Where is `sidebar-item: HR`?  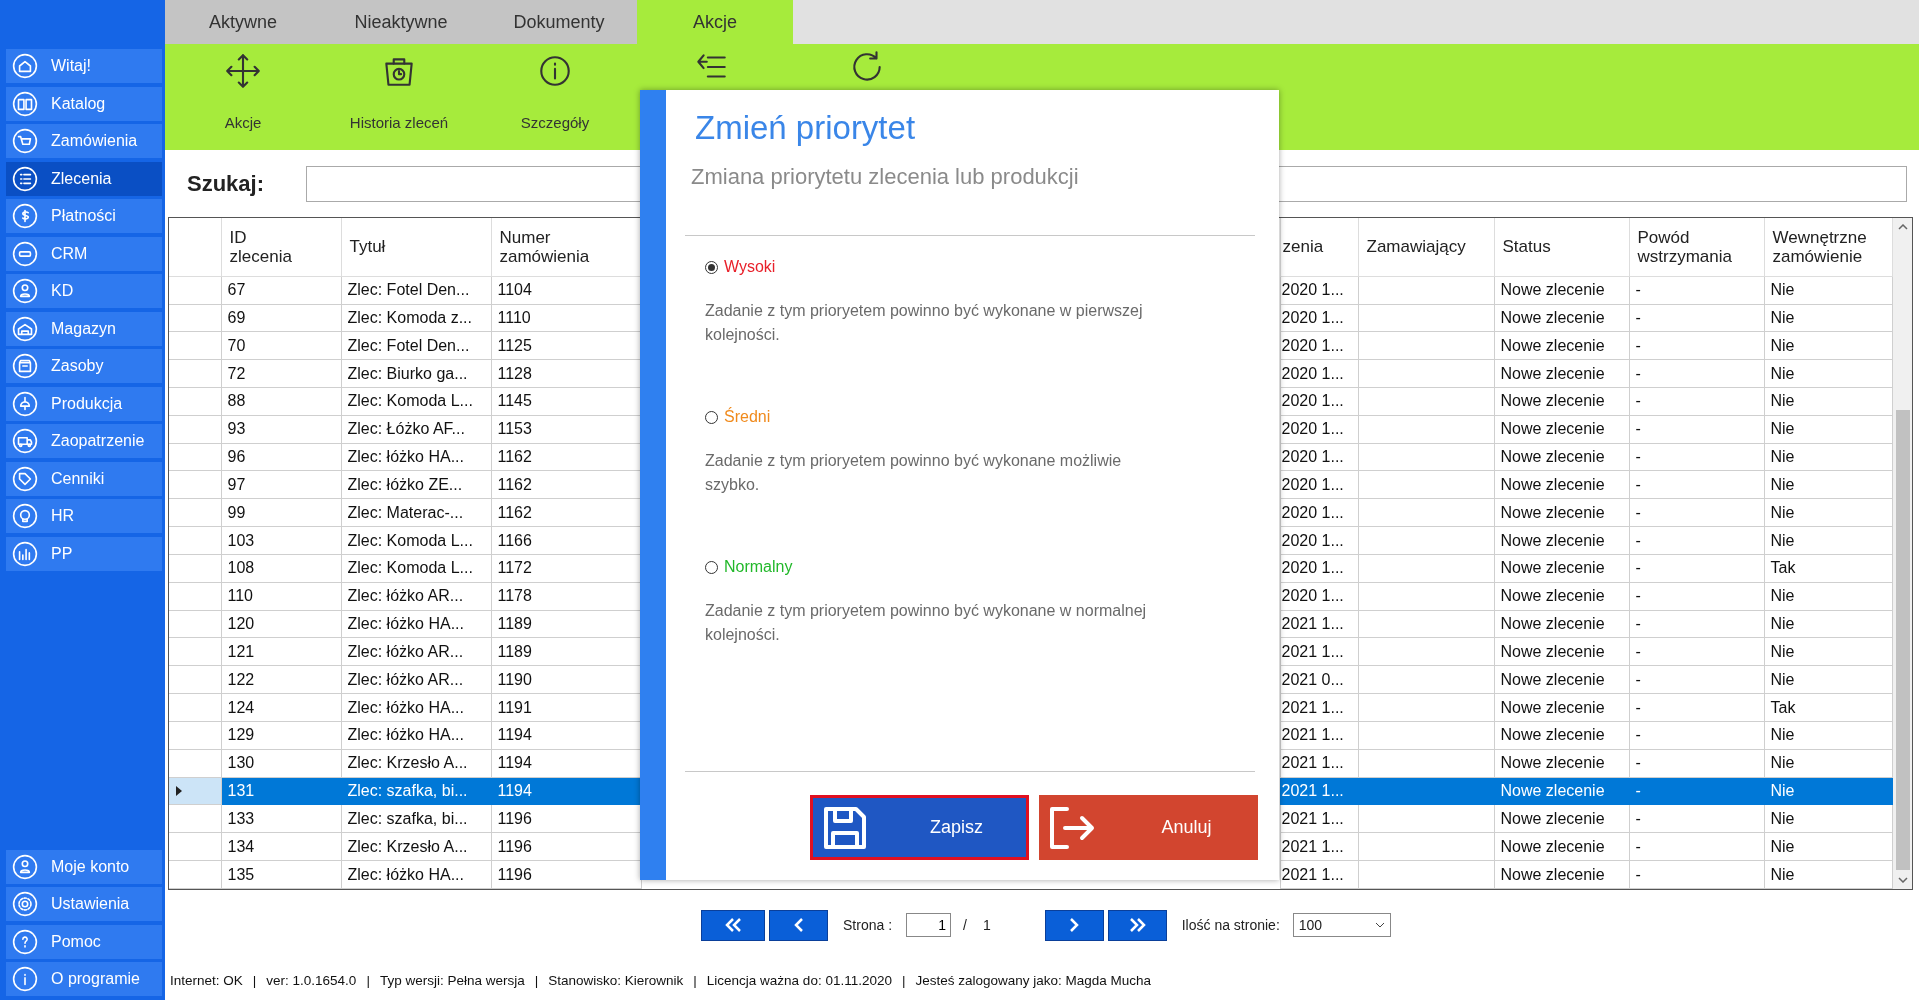
sidebar-item: HR is located at coordinates (84, 516).